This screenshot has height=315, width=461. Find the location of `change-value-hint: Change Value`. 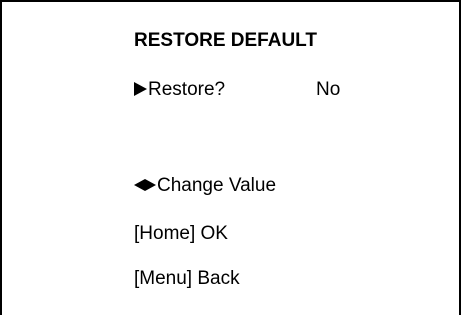

change-value-hint: Change Value is located at coordinates (205, 186).